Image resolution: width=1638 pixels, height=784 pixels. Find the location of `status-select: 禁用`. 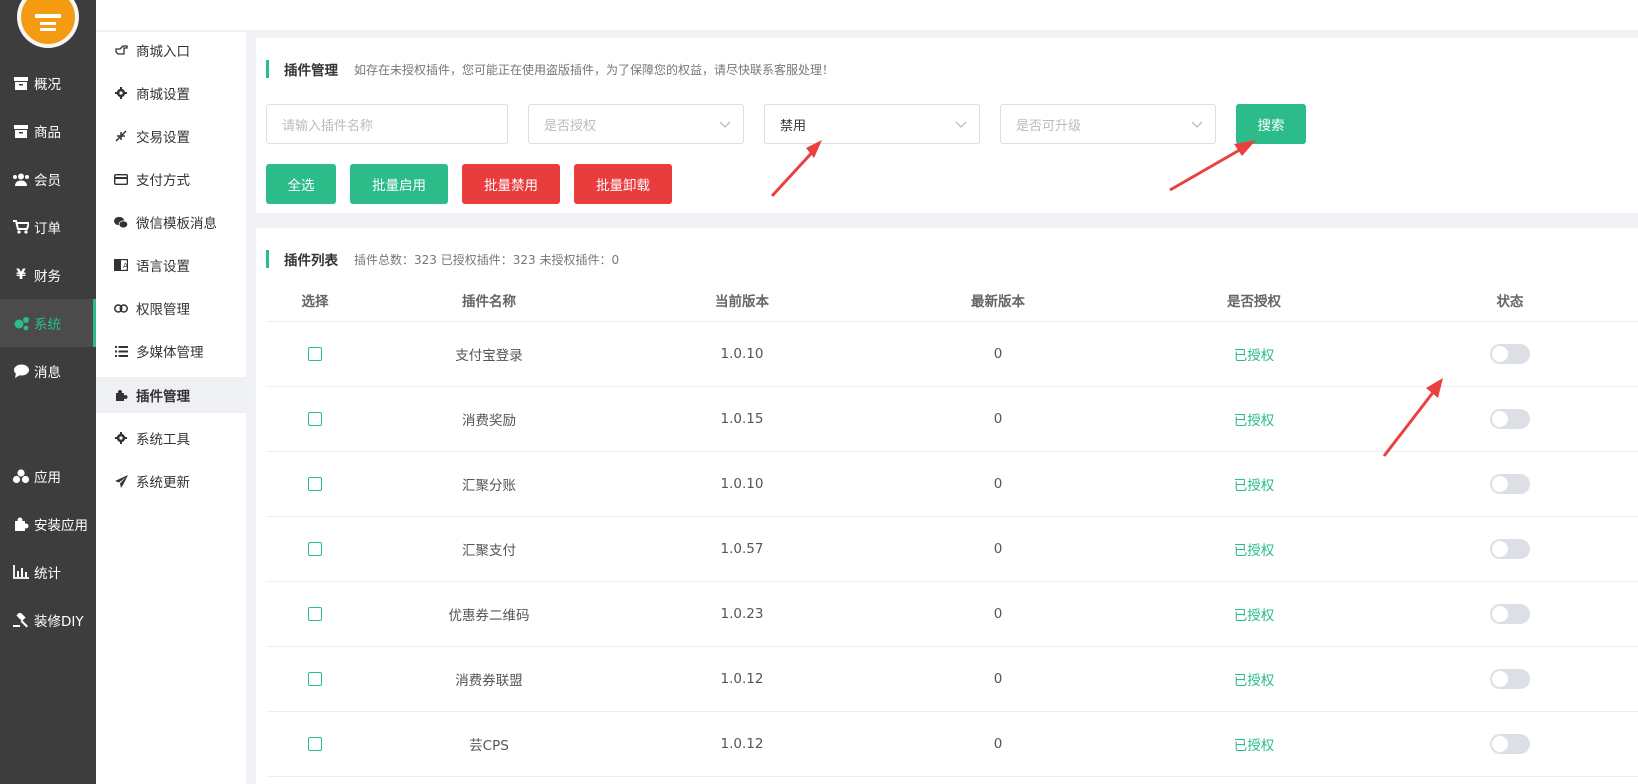

status-select: 禁用 is located at coordinates (872, 124).